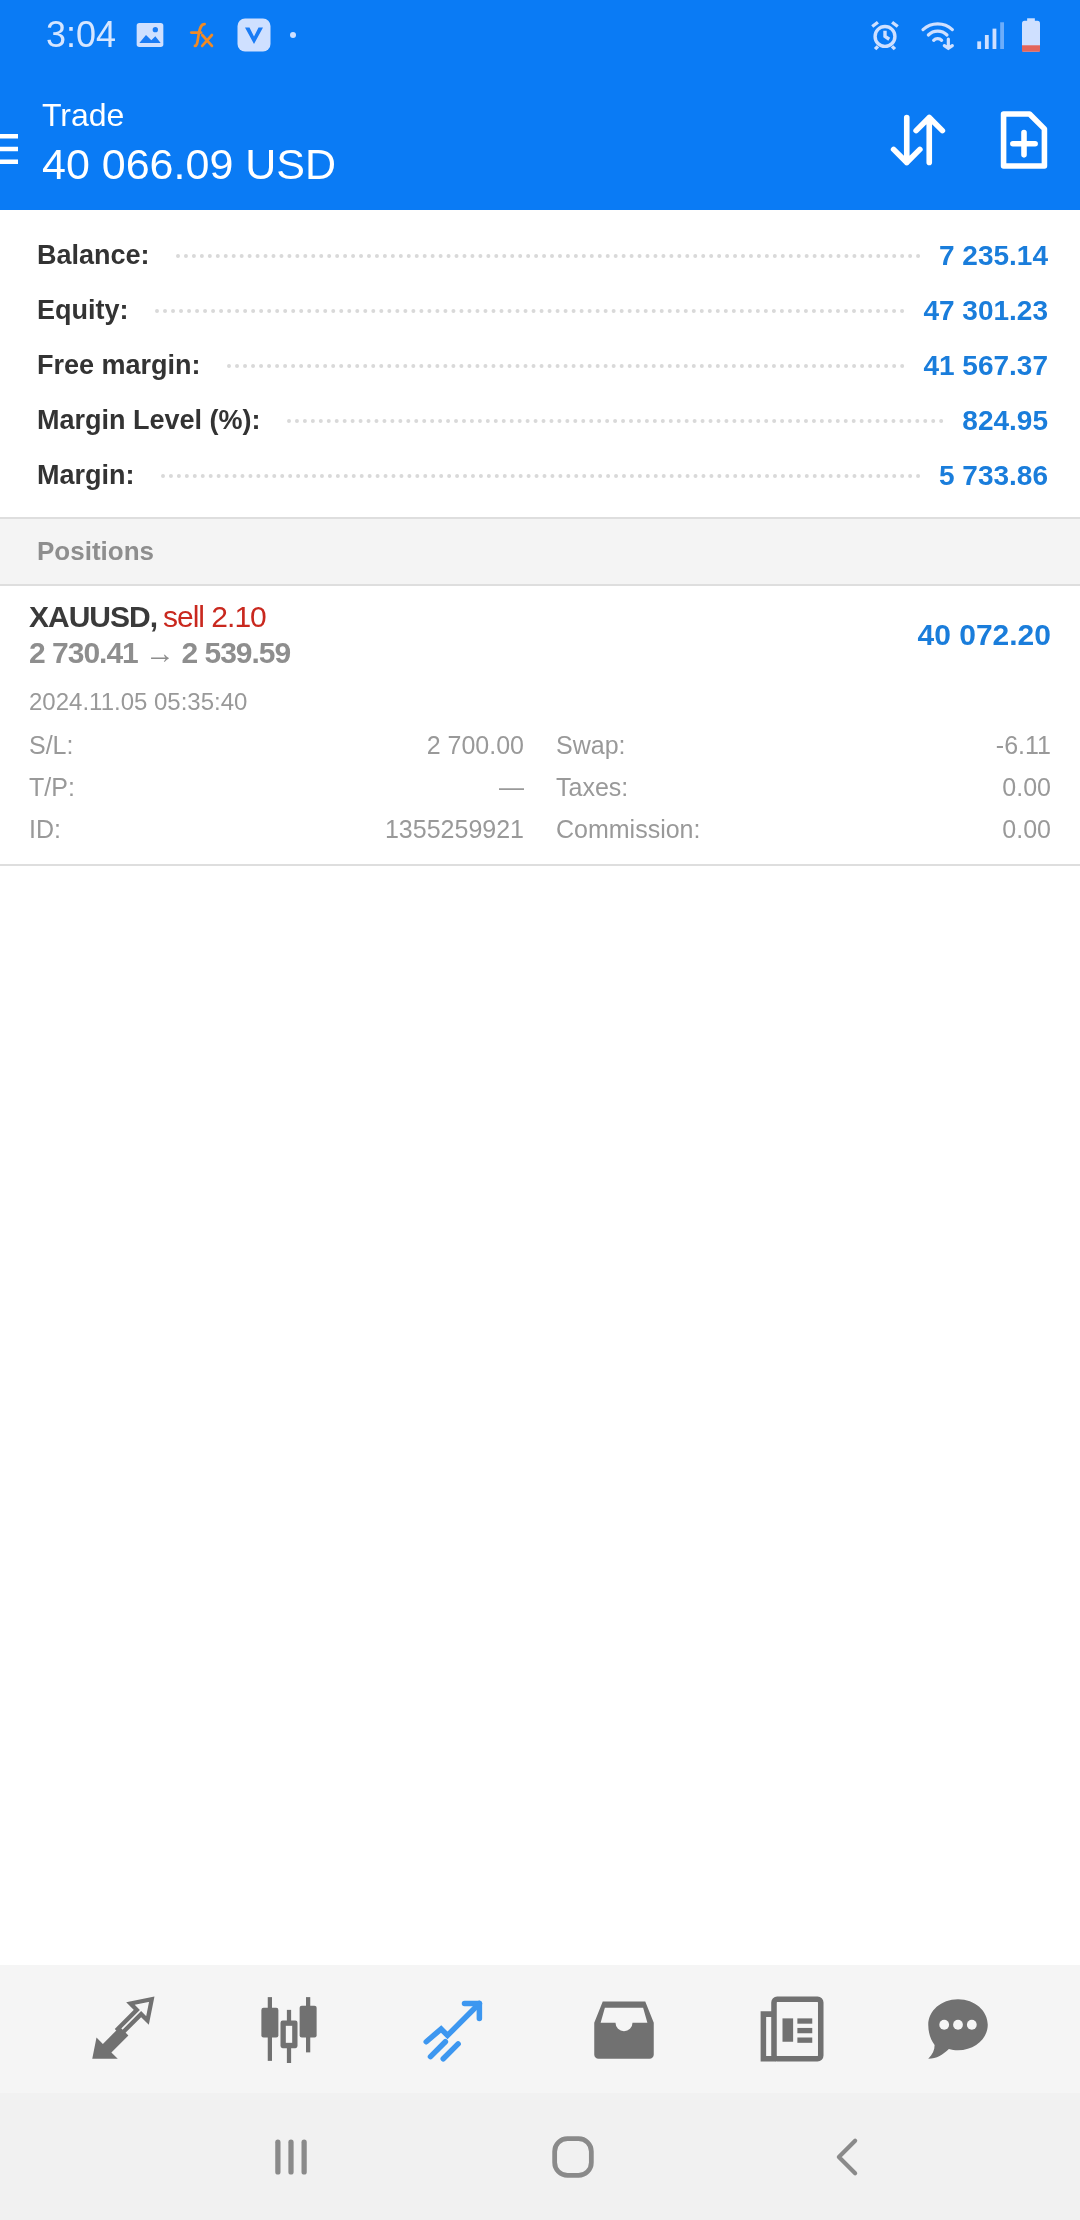 Image resolution: width=1080 pixels, height=2220 pixels. Describe the element at coordinates (1005, 420) in the screenshot. I see `summary-value: 824.95` at that location.